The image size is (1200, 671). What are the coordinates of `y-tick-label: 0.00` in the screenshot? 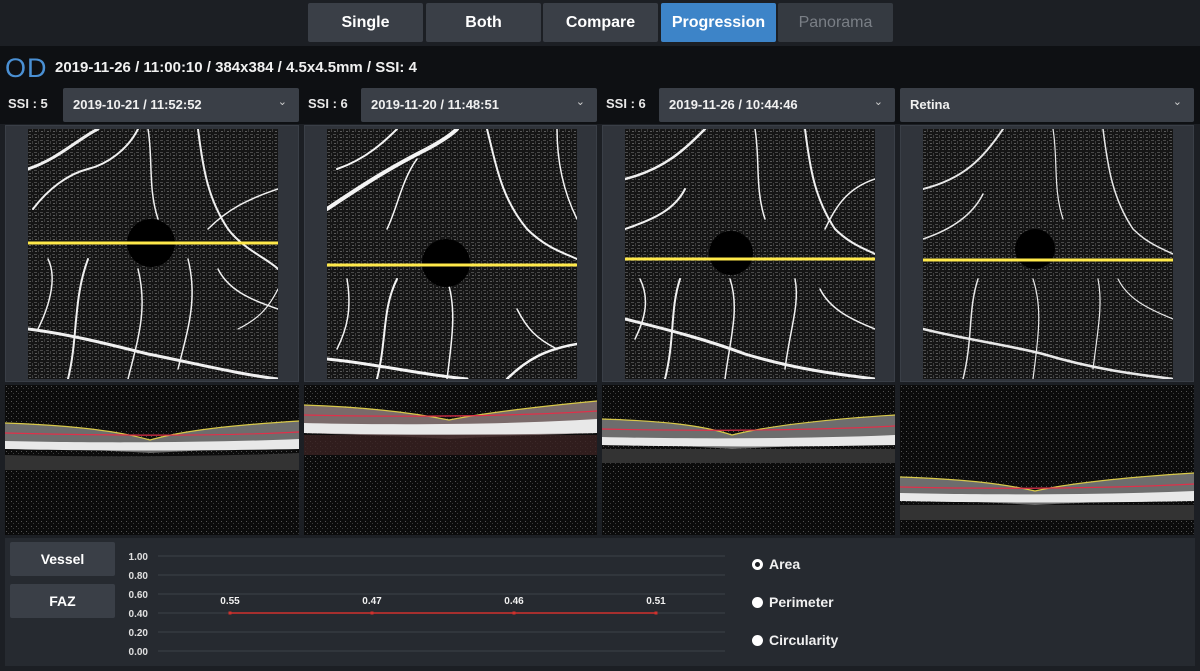 It's located at (139, 652).